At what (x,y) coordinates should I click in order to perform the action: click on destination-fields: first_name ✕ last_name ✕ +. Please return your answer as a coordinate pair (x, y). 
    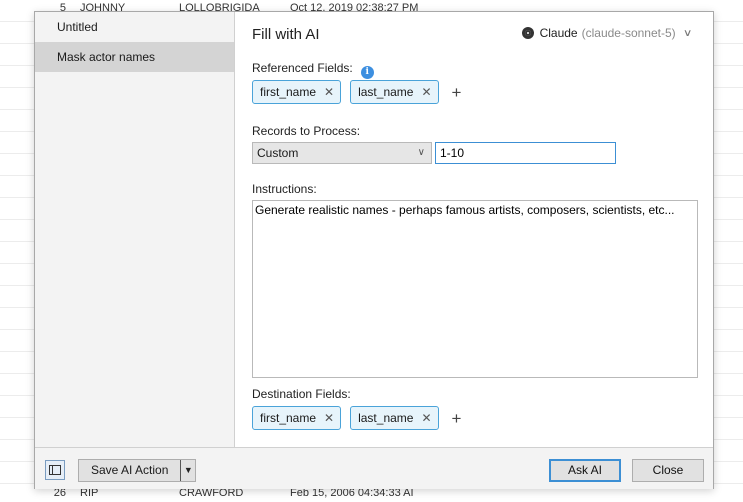
    Looking at the image, I should click on (356, 418).